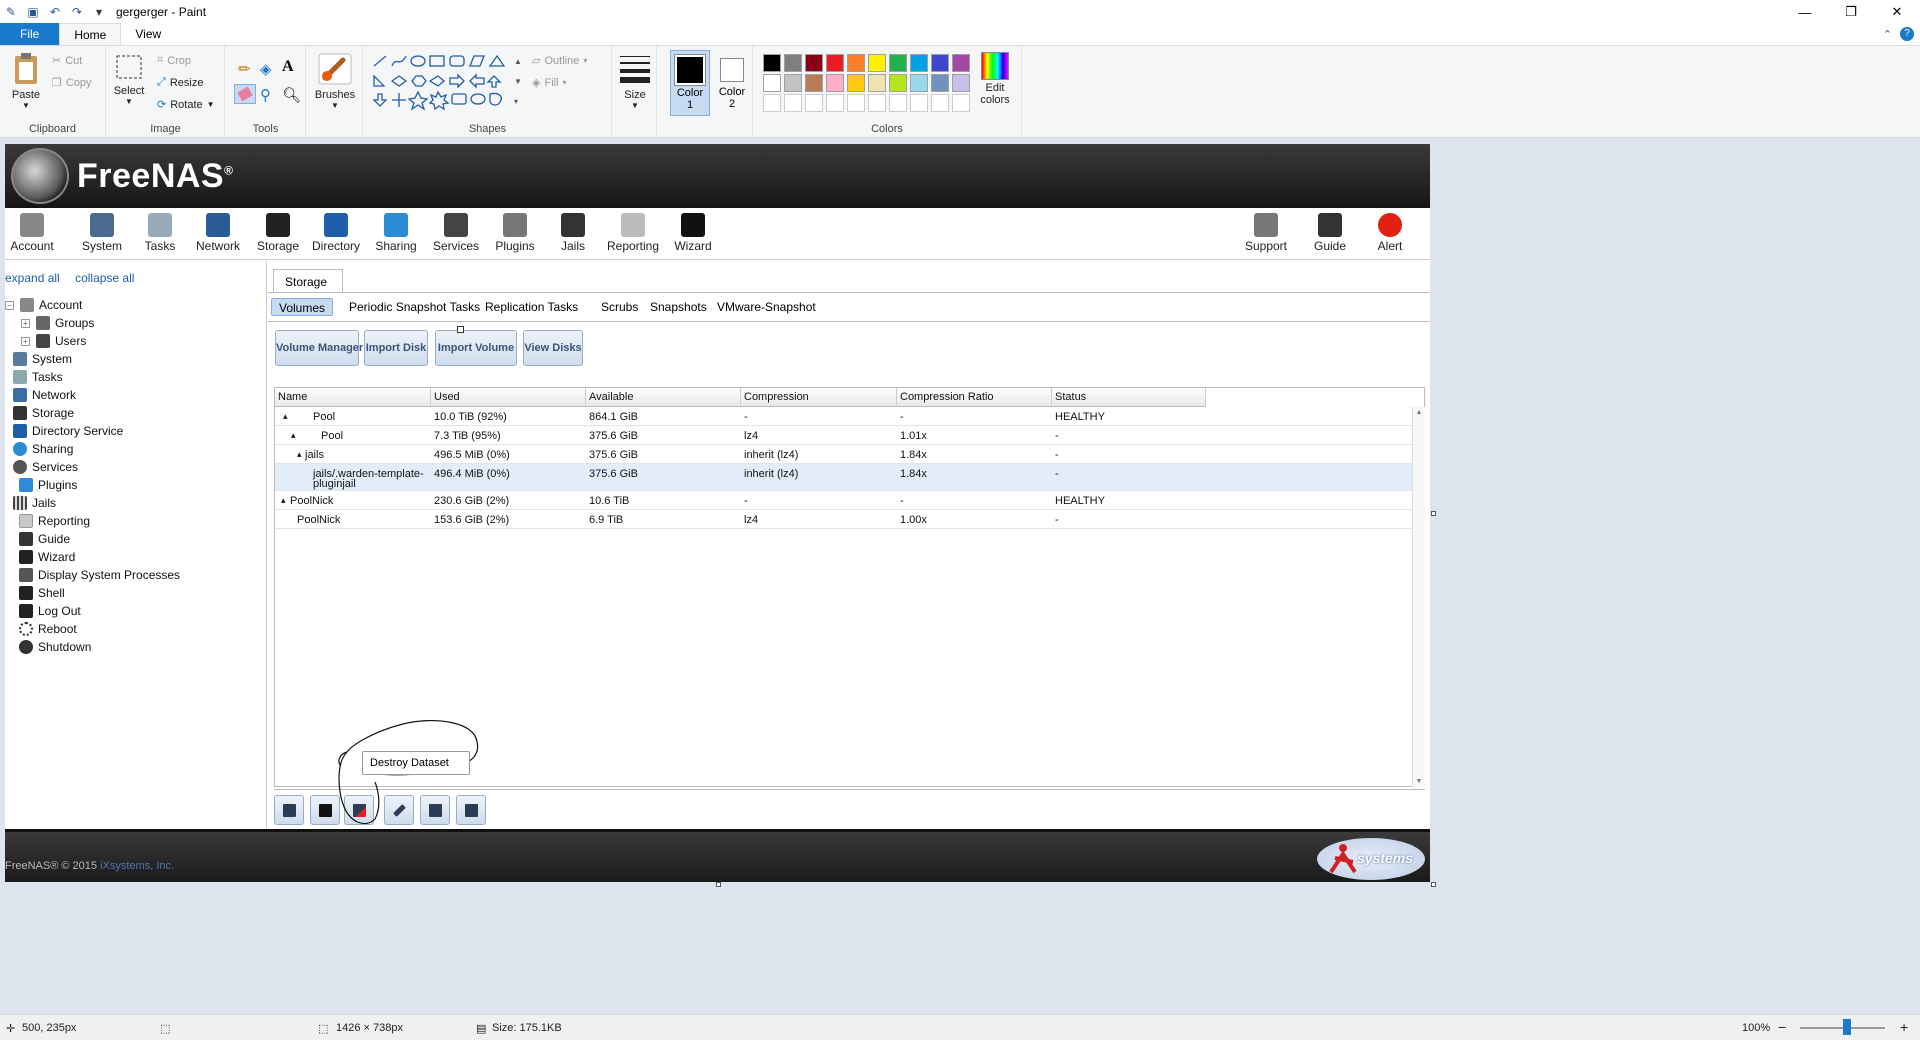 The width and height of the screenshot is (1920, 1040). Describe the element at coordinates (44, 539) in the screenshot. I see `tree-item-guide: Guide` at that location.